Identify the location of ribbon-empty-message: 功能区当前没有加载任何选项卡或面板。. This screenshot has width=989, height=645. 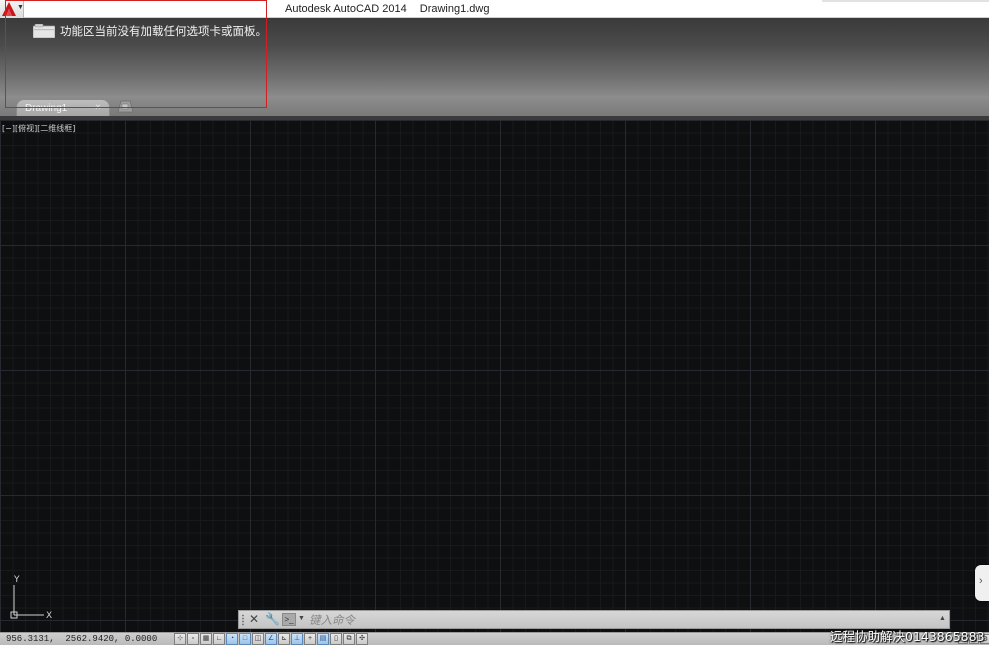
(150, 31).